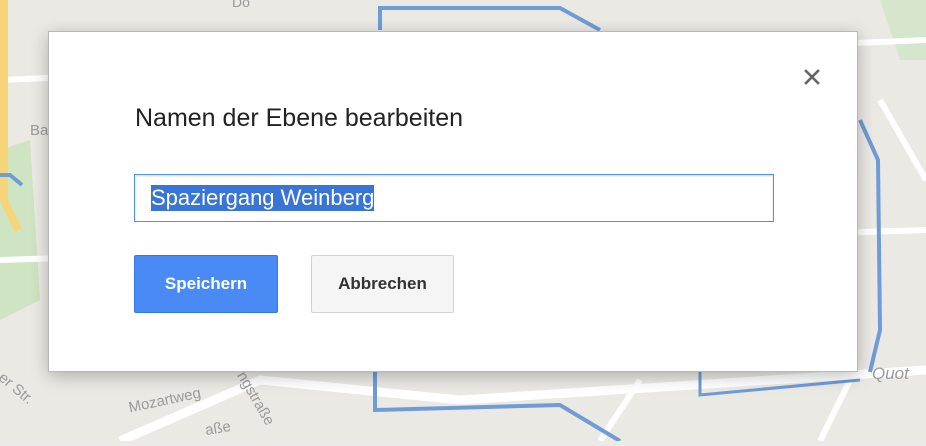  What do you see at coordinates (39, 130) in the screenshot?
I see `map-label: Ba` at bounding box center [39, 130].